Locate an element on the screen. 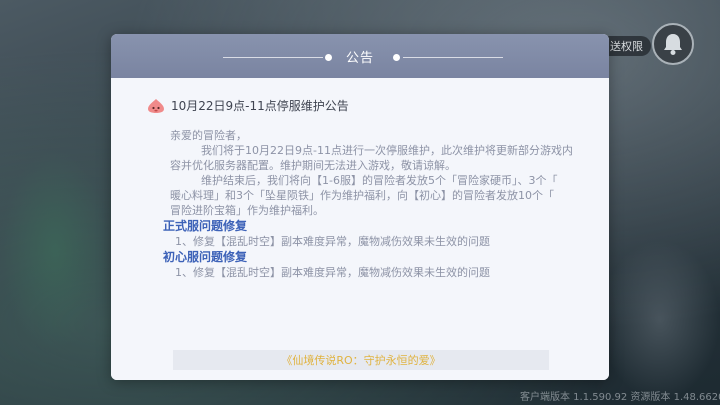  background-blur-left is located at coordinates (55, 250).